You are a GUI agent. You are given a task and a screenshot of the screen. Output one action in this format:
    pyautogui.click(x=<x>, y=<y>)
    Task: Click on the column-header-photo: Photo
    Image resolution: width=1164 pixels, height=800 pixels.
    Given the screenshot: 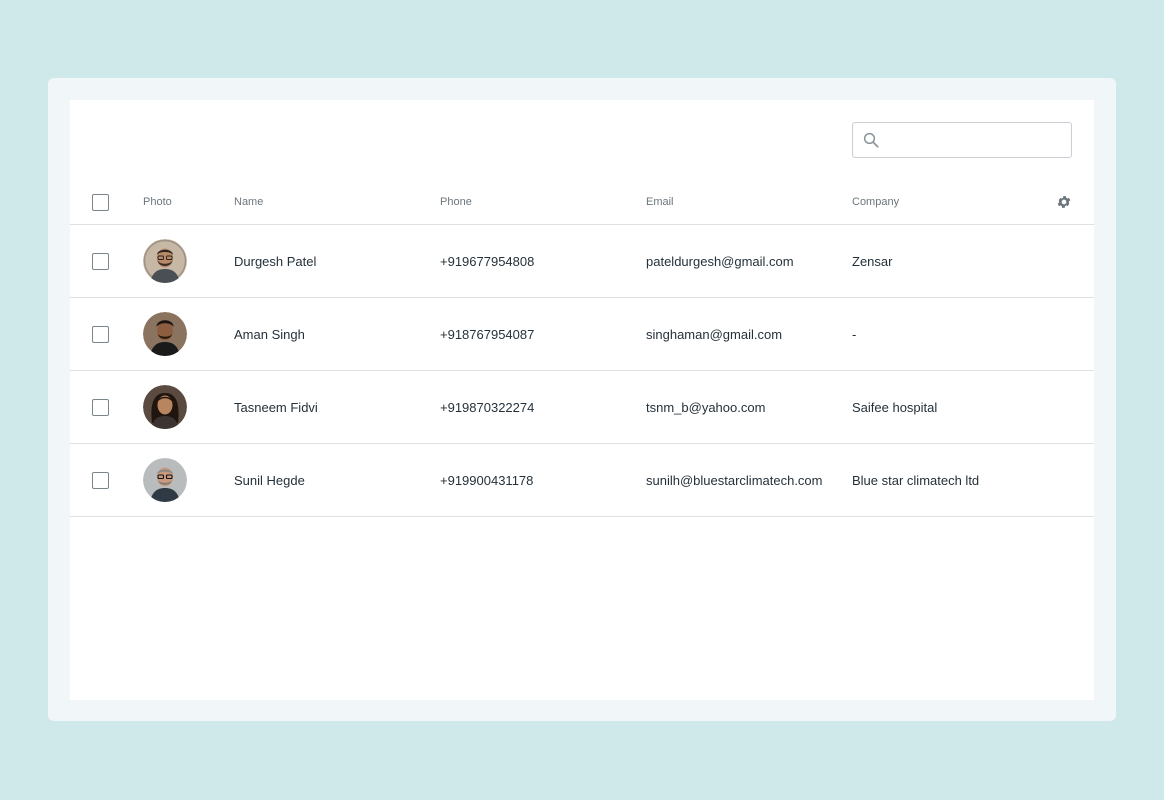 What is the action you would take?
    pyautogui.click(x=157, y=202)
    